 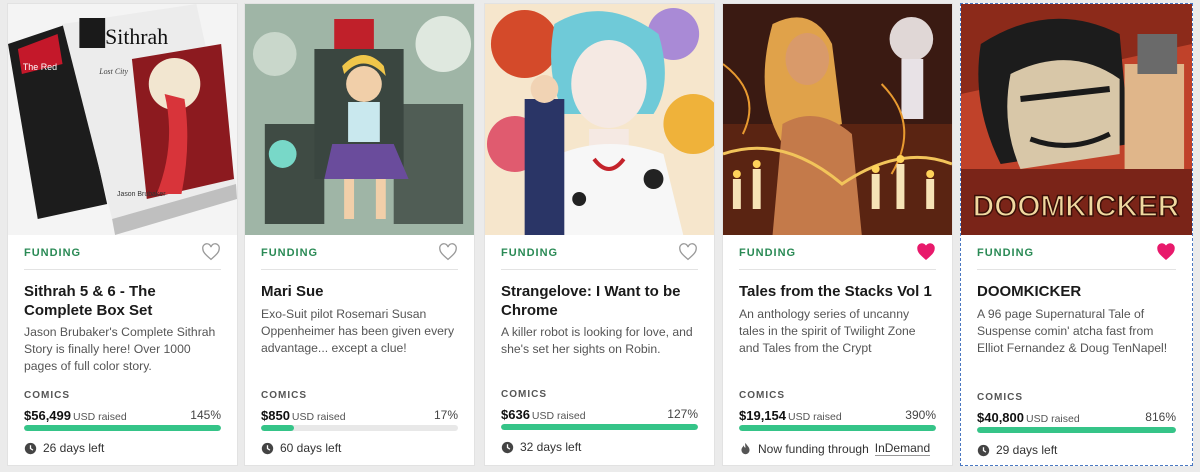 What do you see at coordinates (838, 291) in the screenshot?
I see `project-title: Tales from the Stacks Vol 1` at bounding box center [838, 291].